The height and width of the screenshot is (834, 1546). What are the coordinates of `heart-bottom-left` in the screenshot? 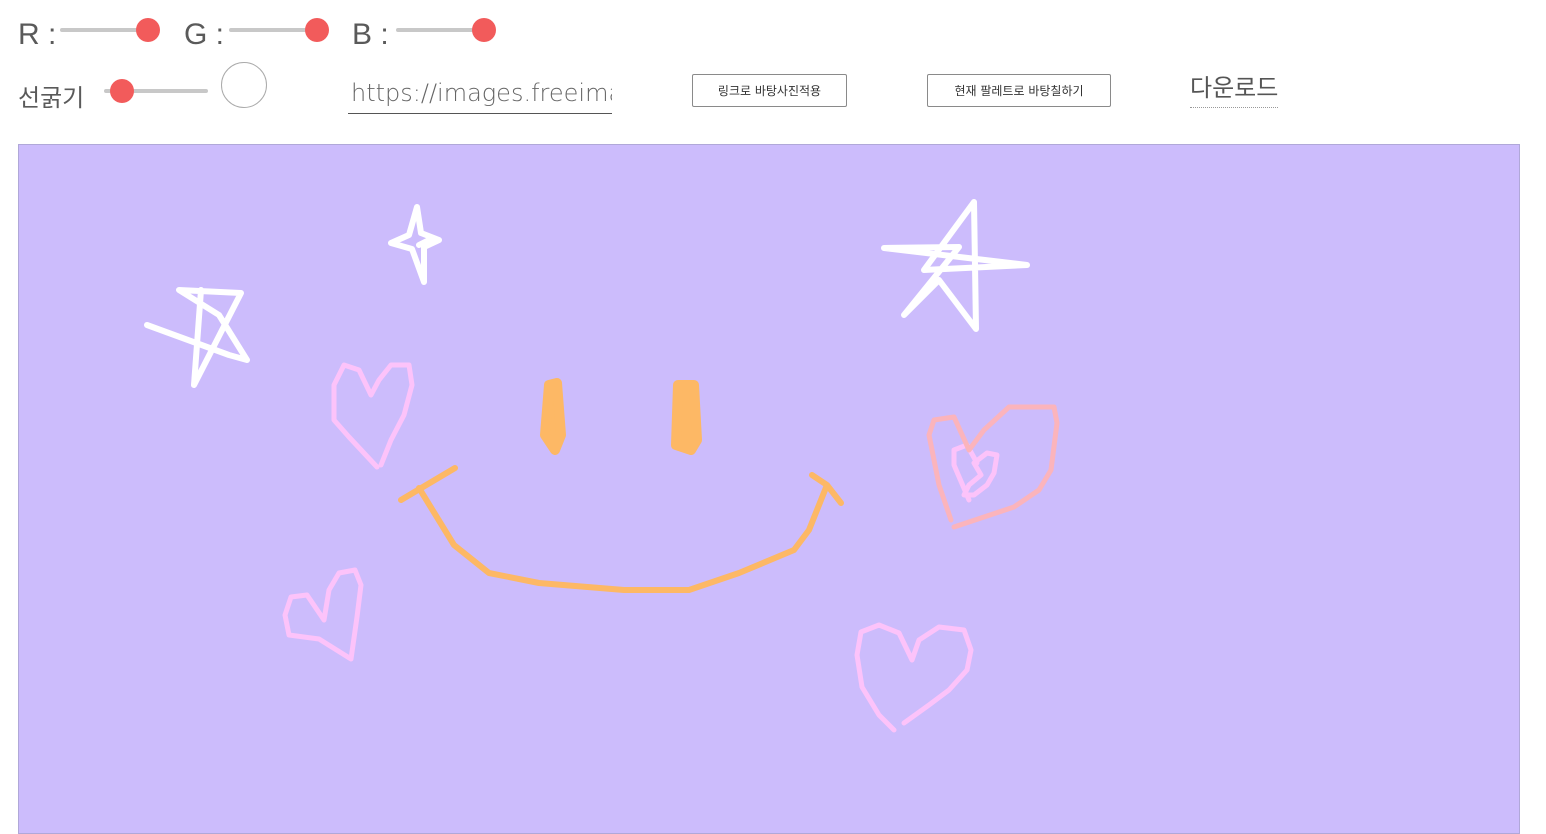 It's located at (323, 614).